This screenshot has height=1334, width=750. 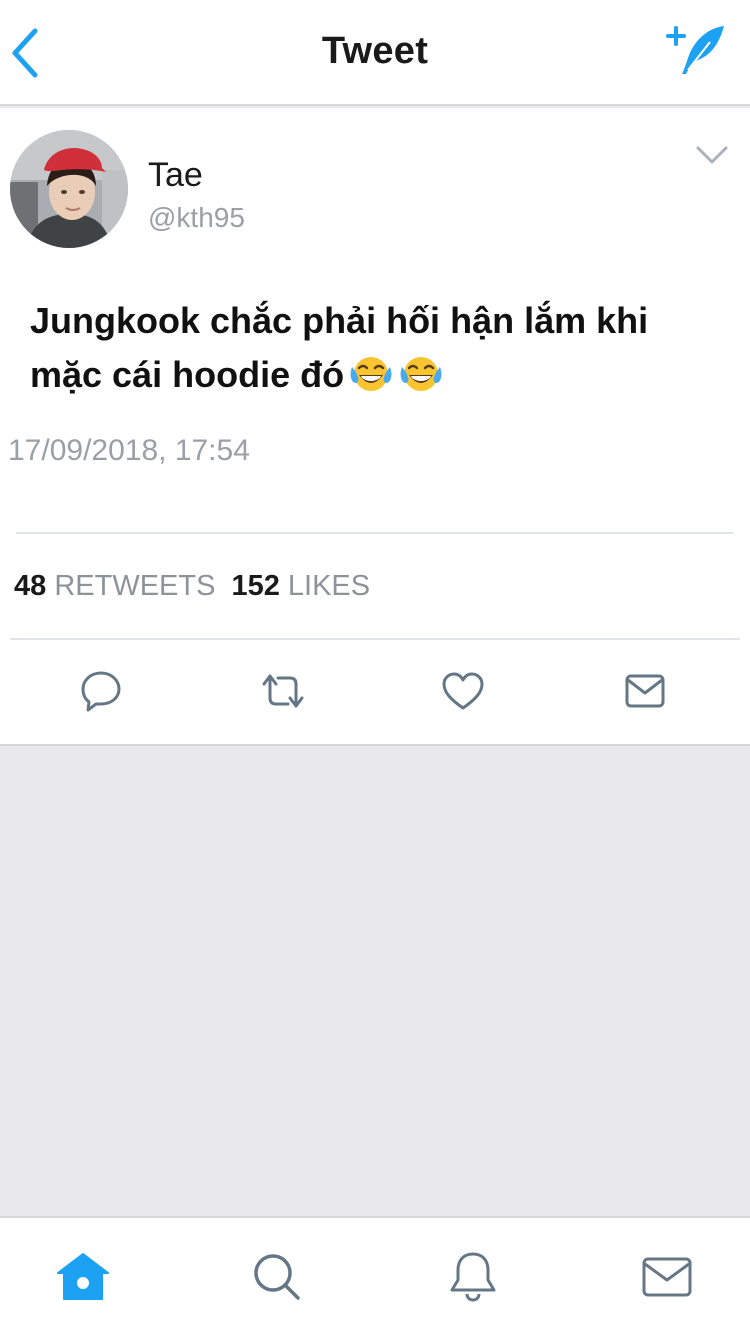 I want to click on retweet-icon, so click(x=283, y=691).